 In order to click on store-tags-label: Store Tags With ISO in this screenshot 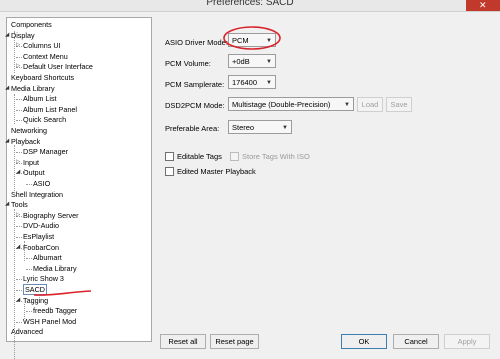, I will do `click(276, 156)`.